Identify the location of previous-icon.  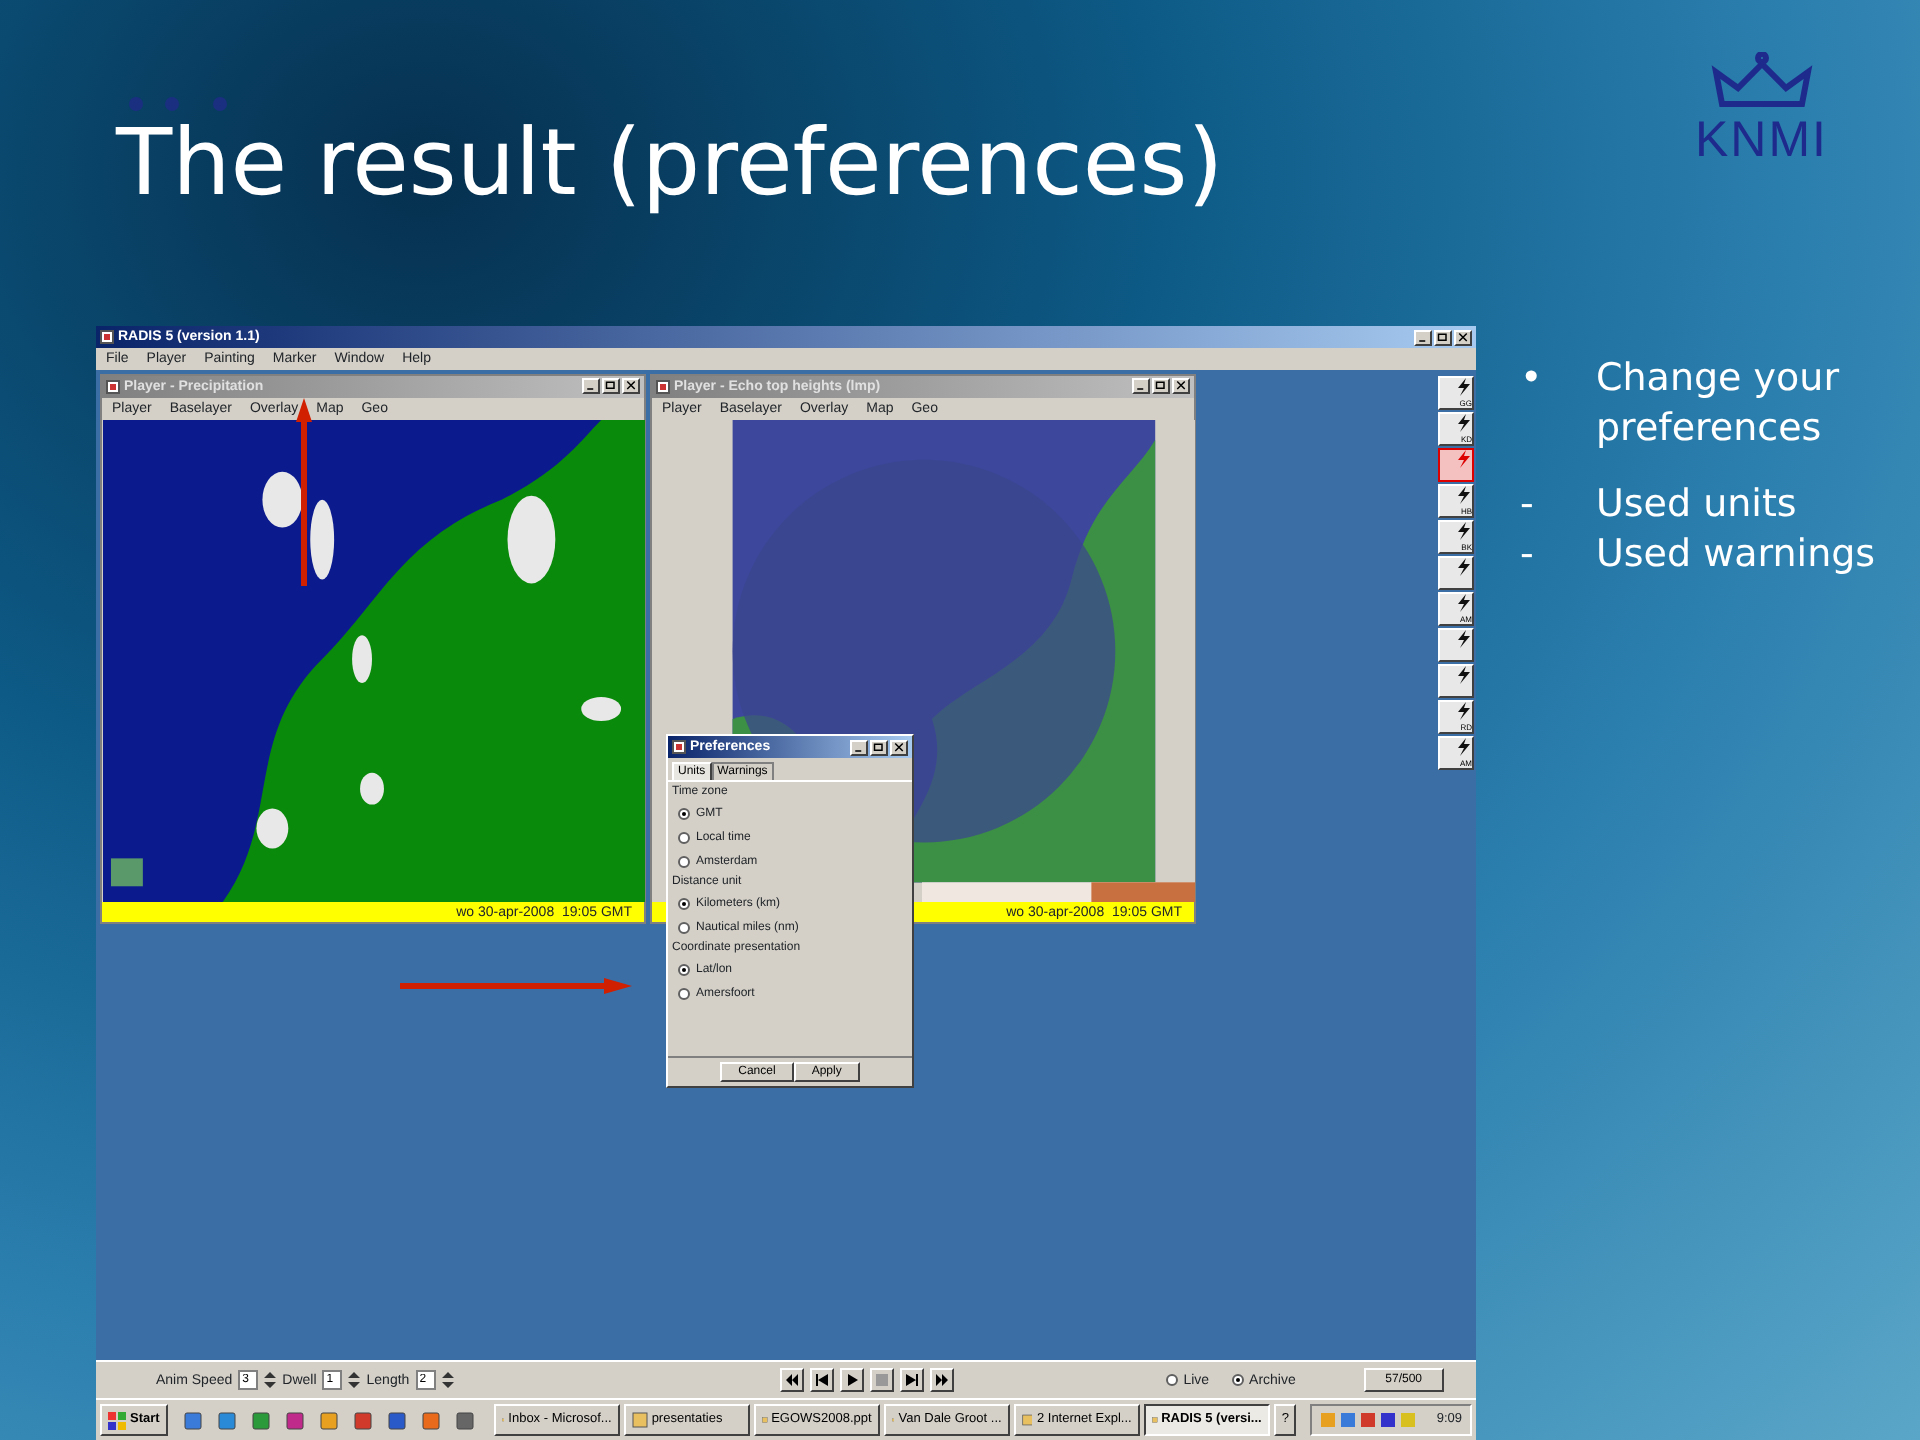
(821, 1380).